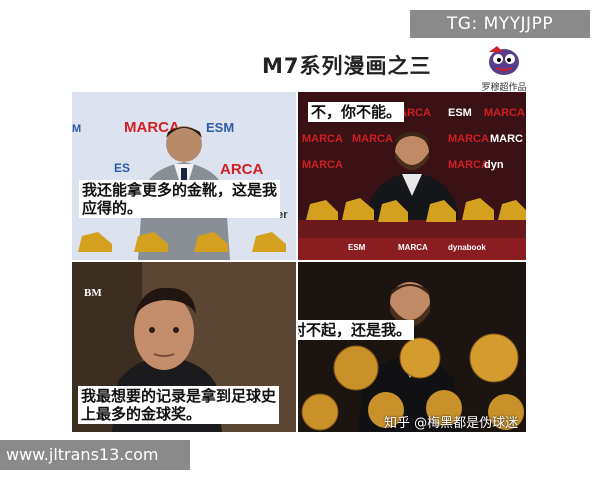 This screenshot has width=600, height=480. I want to click on panel-3: BM 我最想要的记录是拿到足球史 上最多的金球奖。, so click(184, 347).